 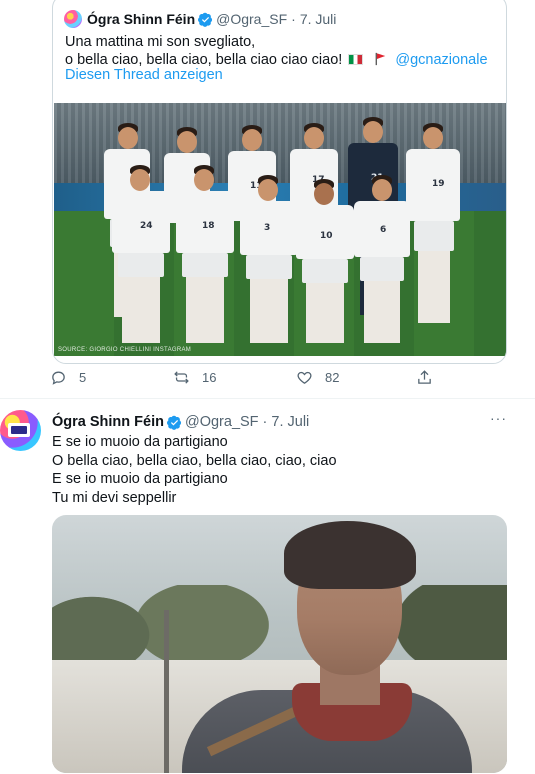 I want to click on more-options-button: ···, so click(x=498, y=418).